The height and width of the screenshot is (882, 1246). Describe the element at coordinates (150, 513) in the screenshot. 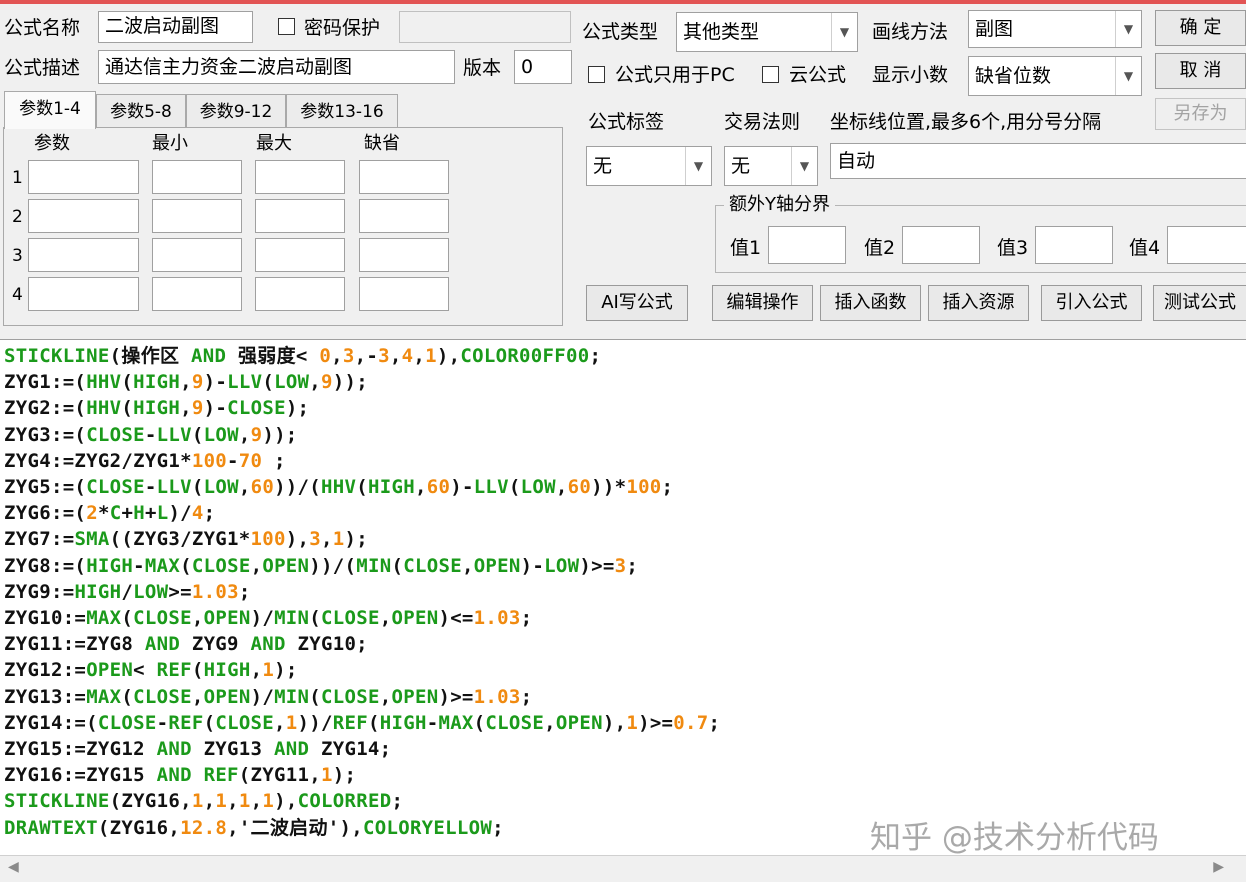

I see `code-token: +` at that location.